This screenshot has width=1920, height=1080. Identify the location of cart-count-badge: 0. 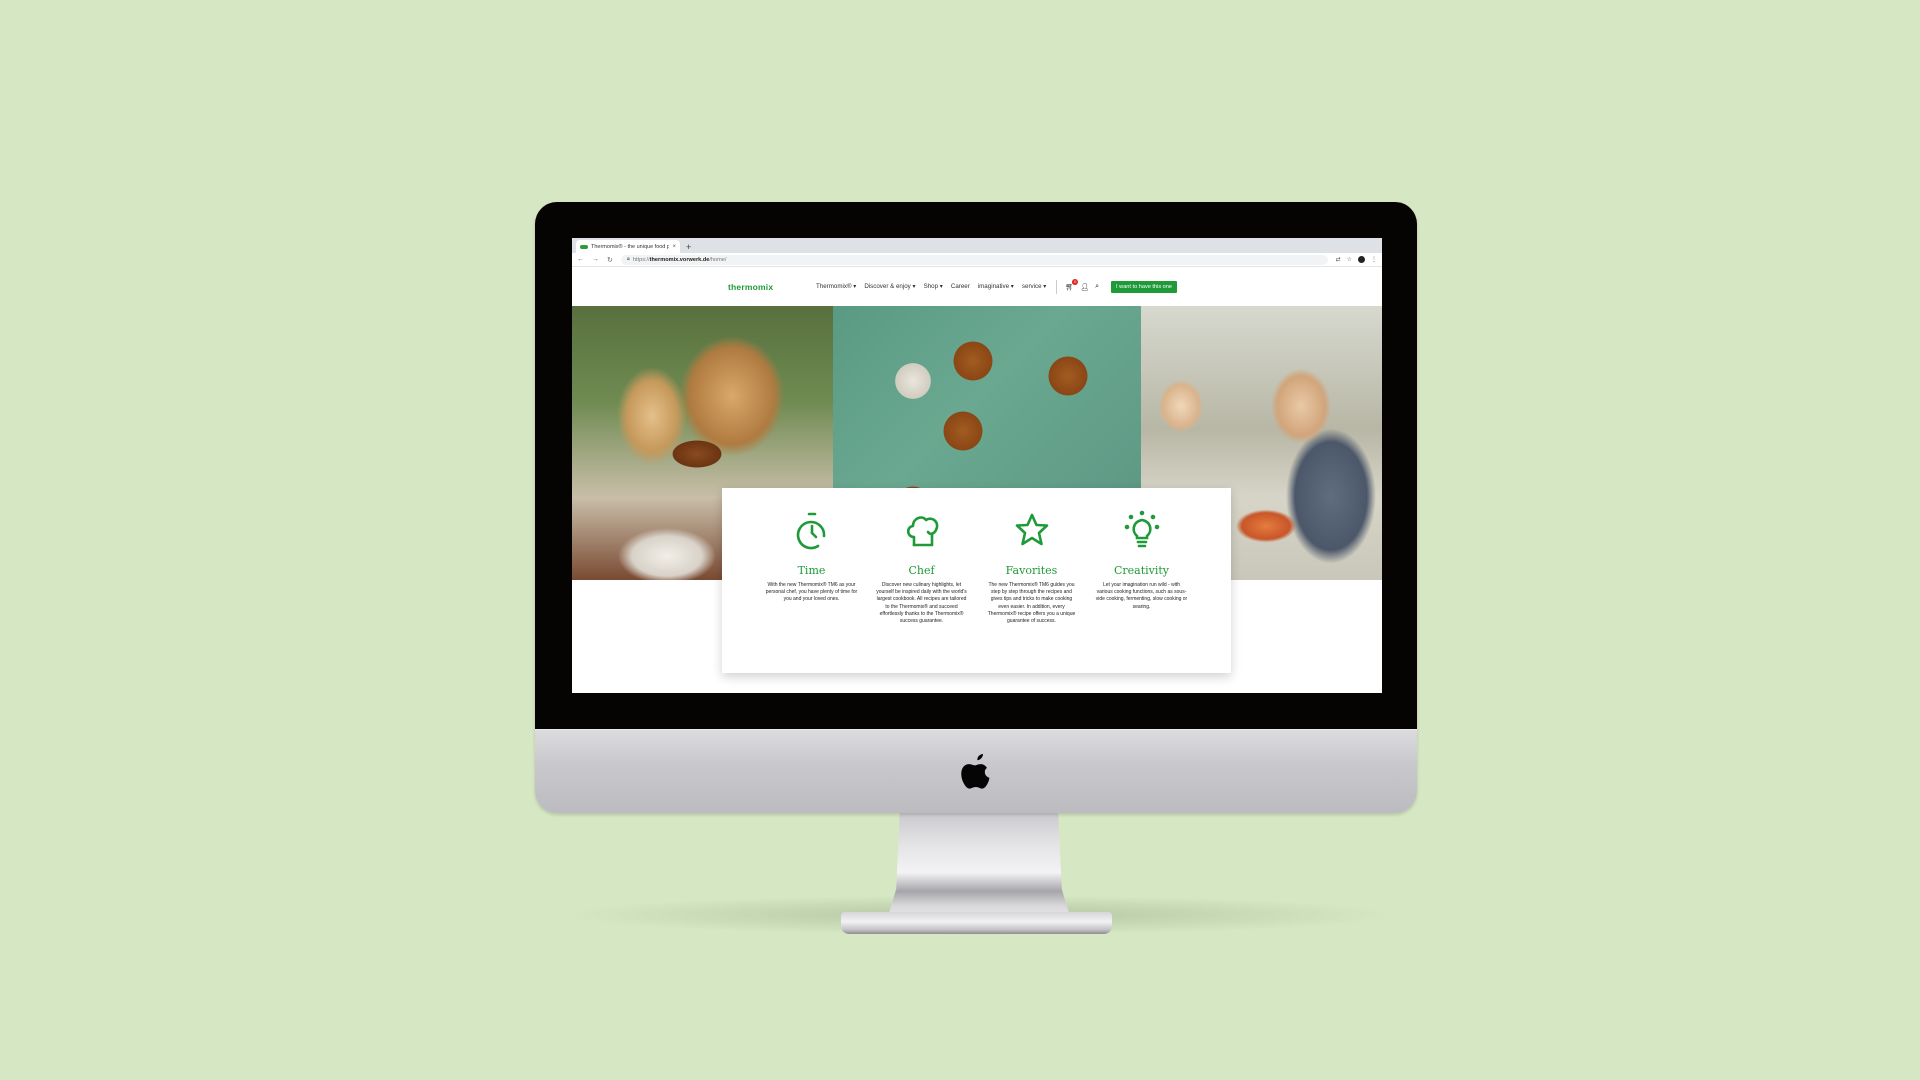
(1075, 281).